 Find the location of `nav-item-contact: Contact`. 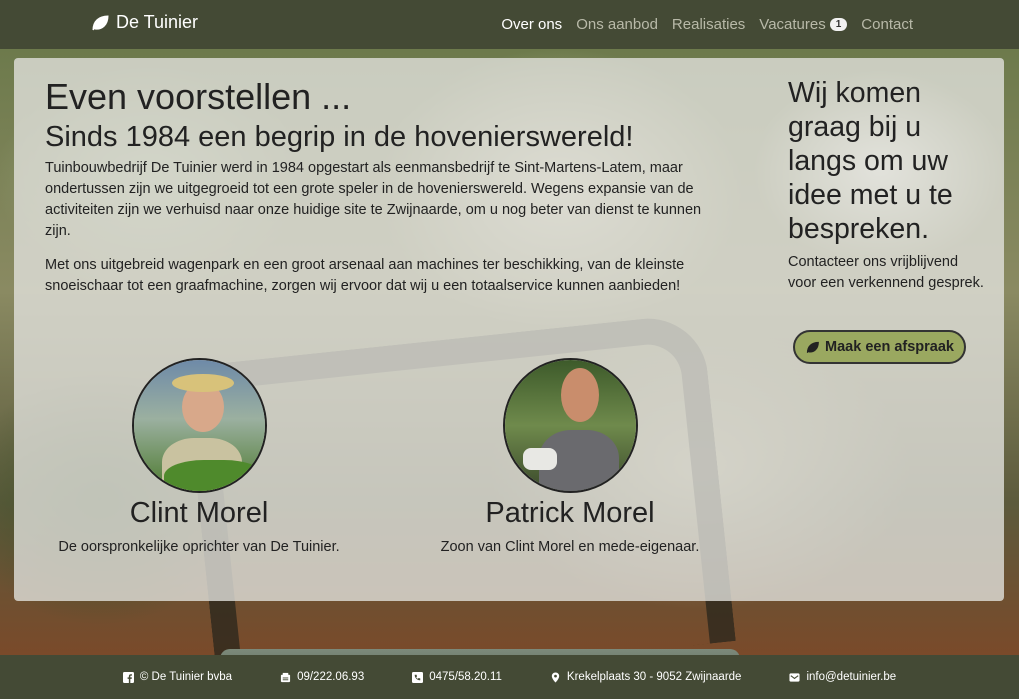

nav-item-contact: Contact is located at coordinates (887, 24).